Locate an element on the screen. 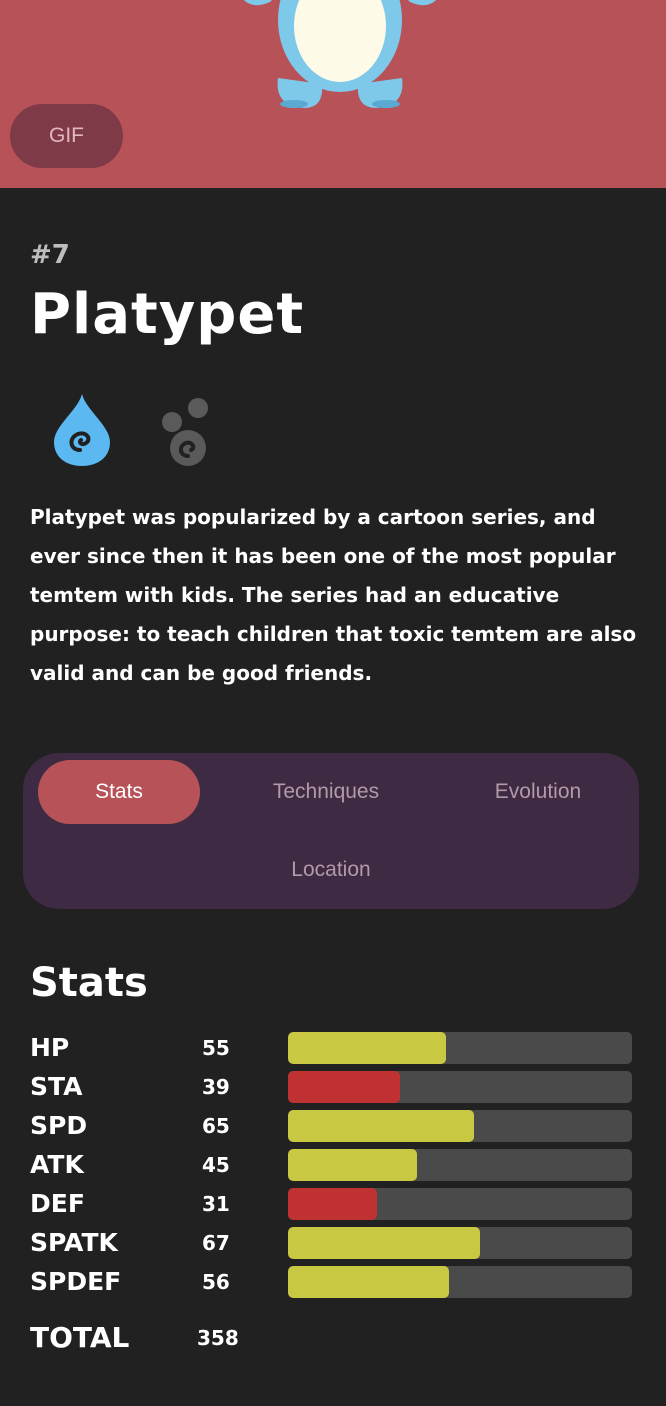  tab-techniques: Techniques is located at coordinates (326, 792).